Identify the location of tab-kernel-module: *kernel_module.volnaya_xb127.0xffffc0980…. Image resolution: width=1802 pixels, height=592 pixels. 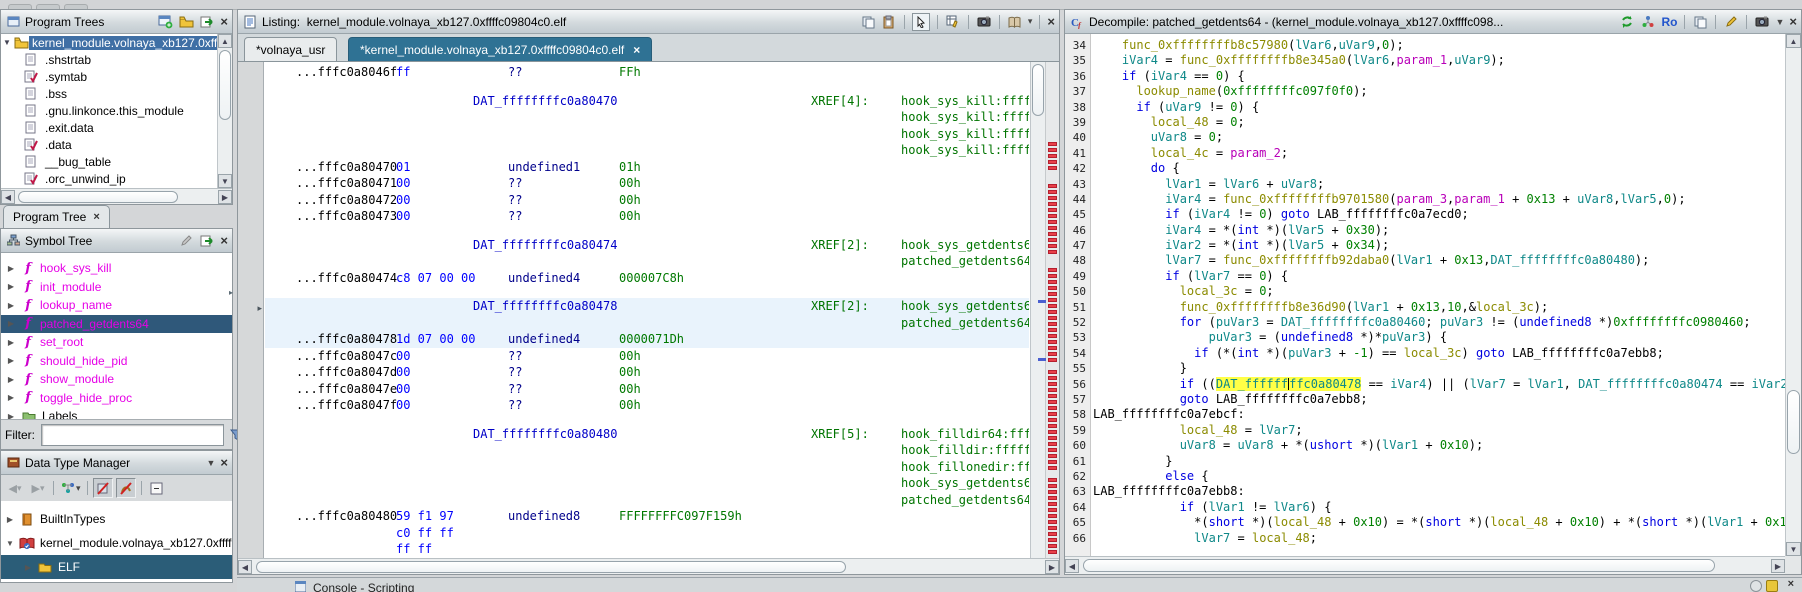
(500, 49).